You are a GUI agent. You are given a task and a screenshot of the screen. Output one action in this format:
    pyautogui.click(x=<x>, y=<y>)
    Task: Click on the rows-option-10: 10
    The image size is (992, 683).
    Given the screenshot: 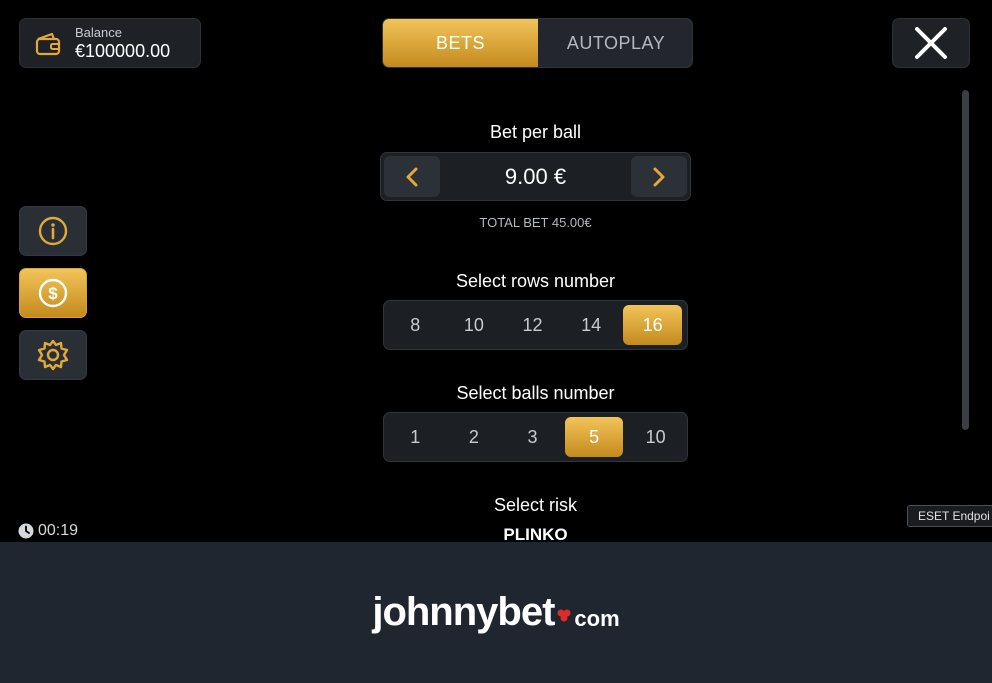 What is the action you would take?
    pyautogui.click(x=474, y=325)
    